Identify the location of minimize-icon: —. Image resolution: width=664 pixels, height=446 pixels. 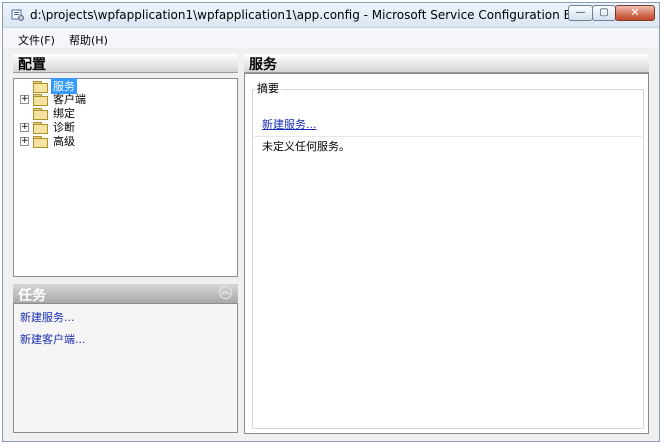
(580, 12).